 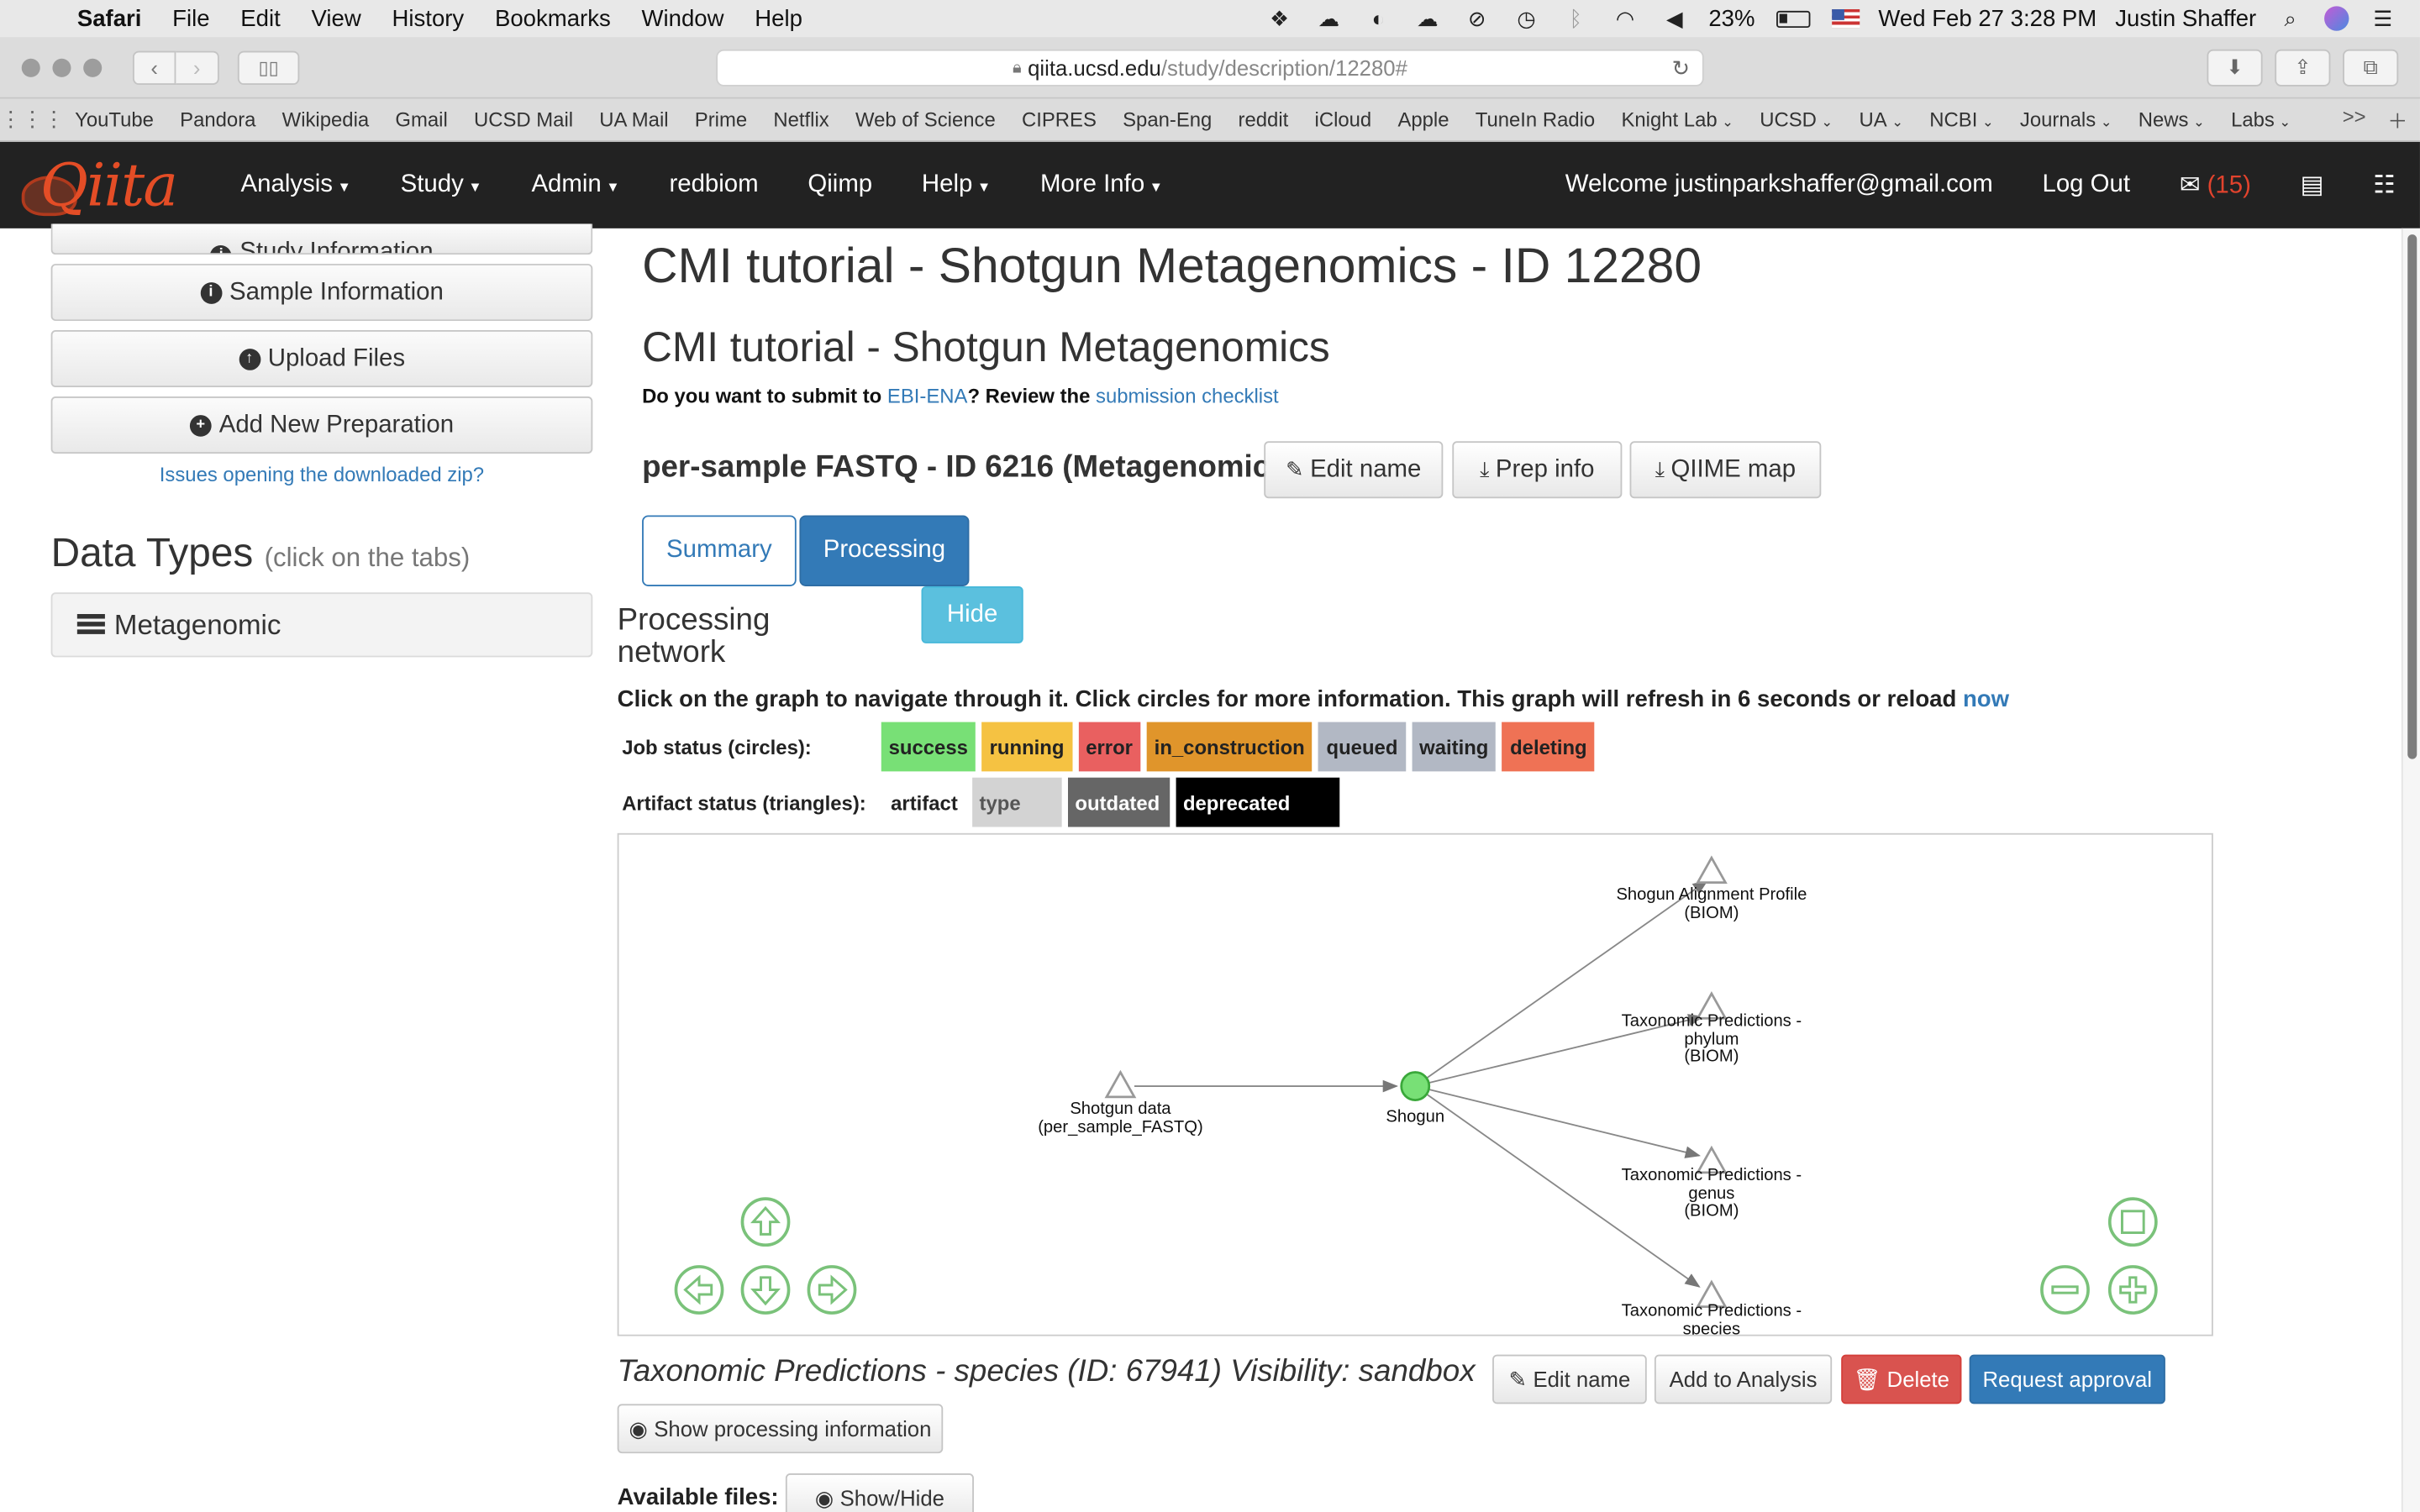 I want to click on bookmark-ucsd-mail: UCSD Mail, so click(x=523, y=120).